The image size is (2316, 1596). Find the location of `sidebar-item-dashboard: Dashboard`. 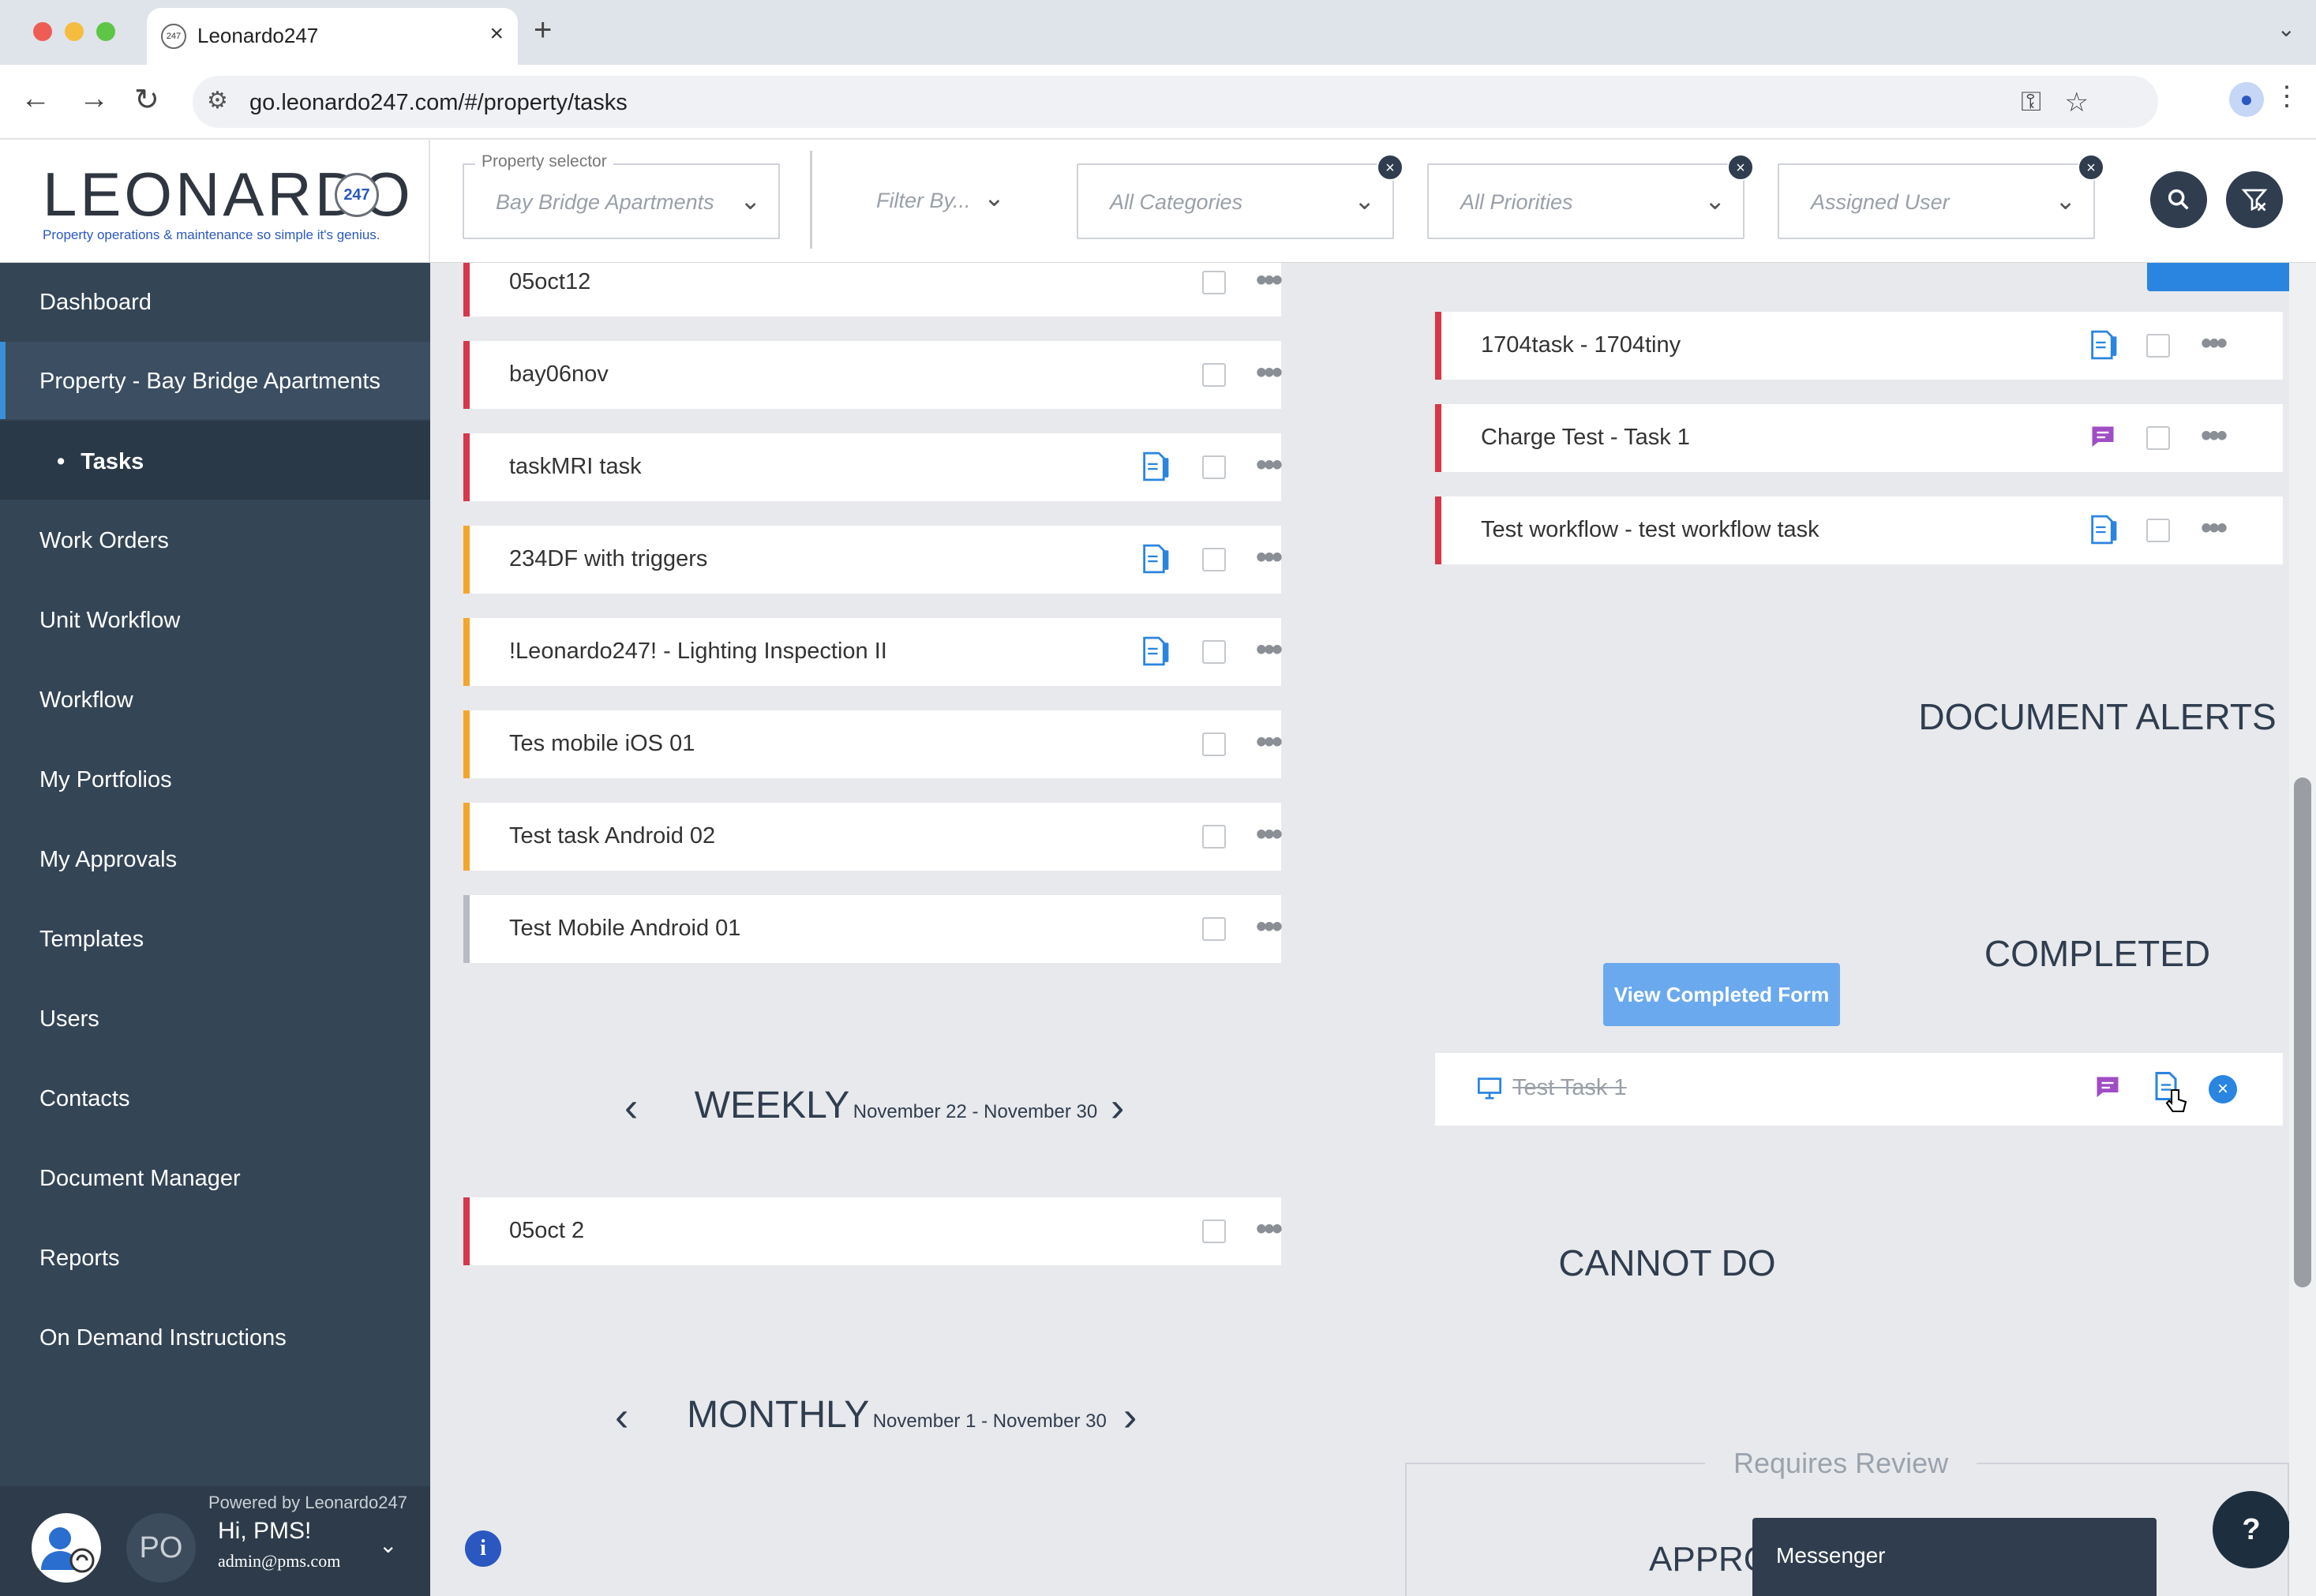

sidebar-item-dashboard: Dashboard is located at coordinates (96, 303).